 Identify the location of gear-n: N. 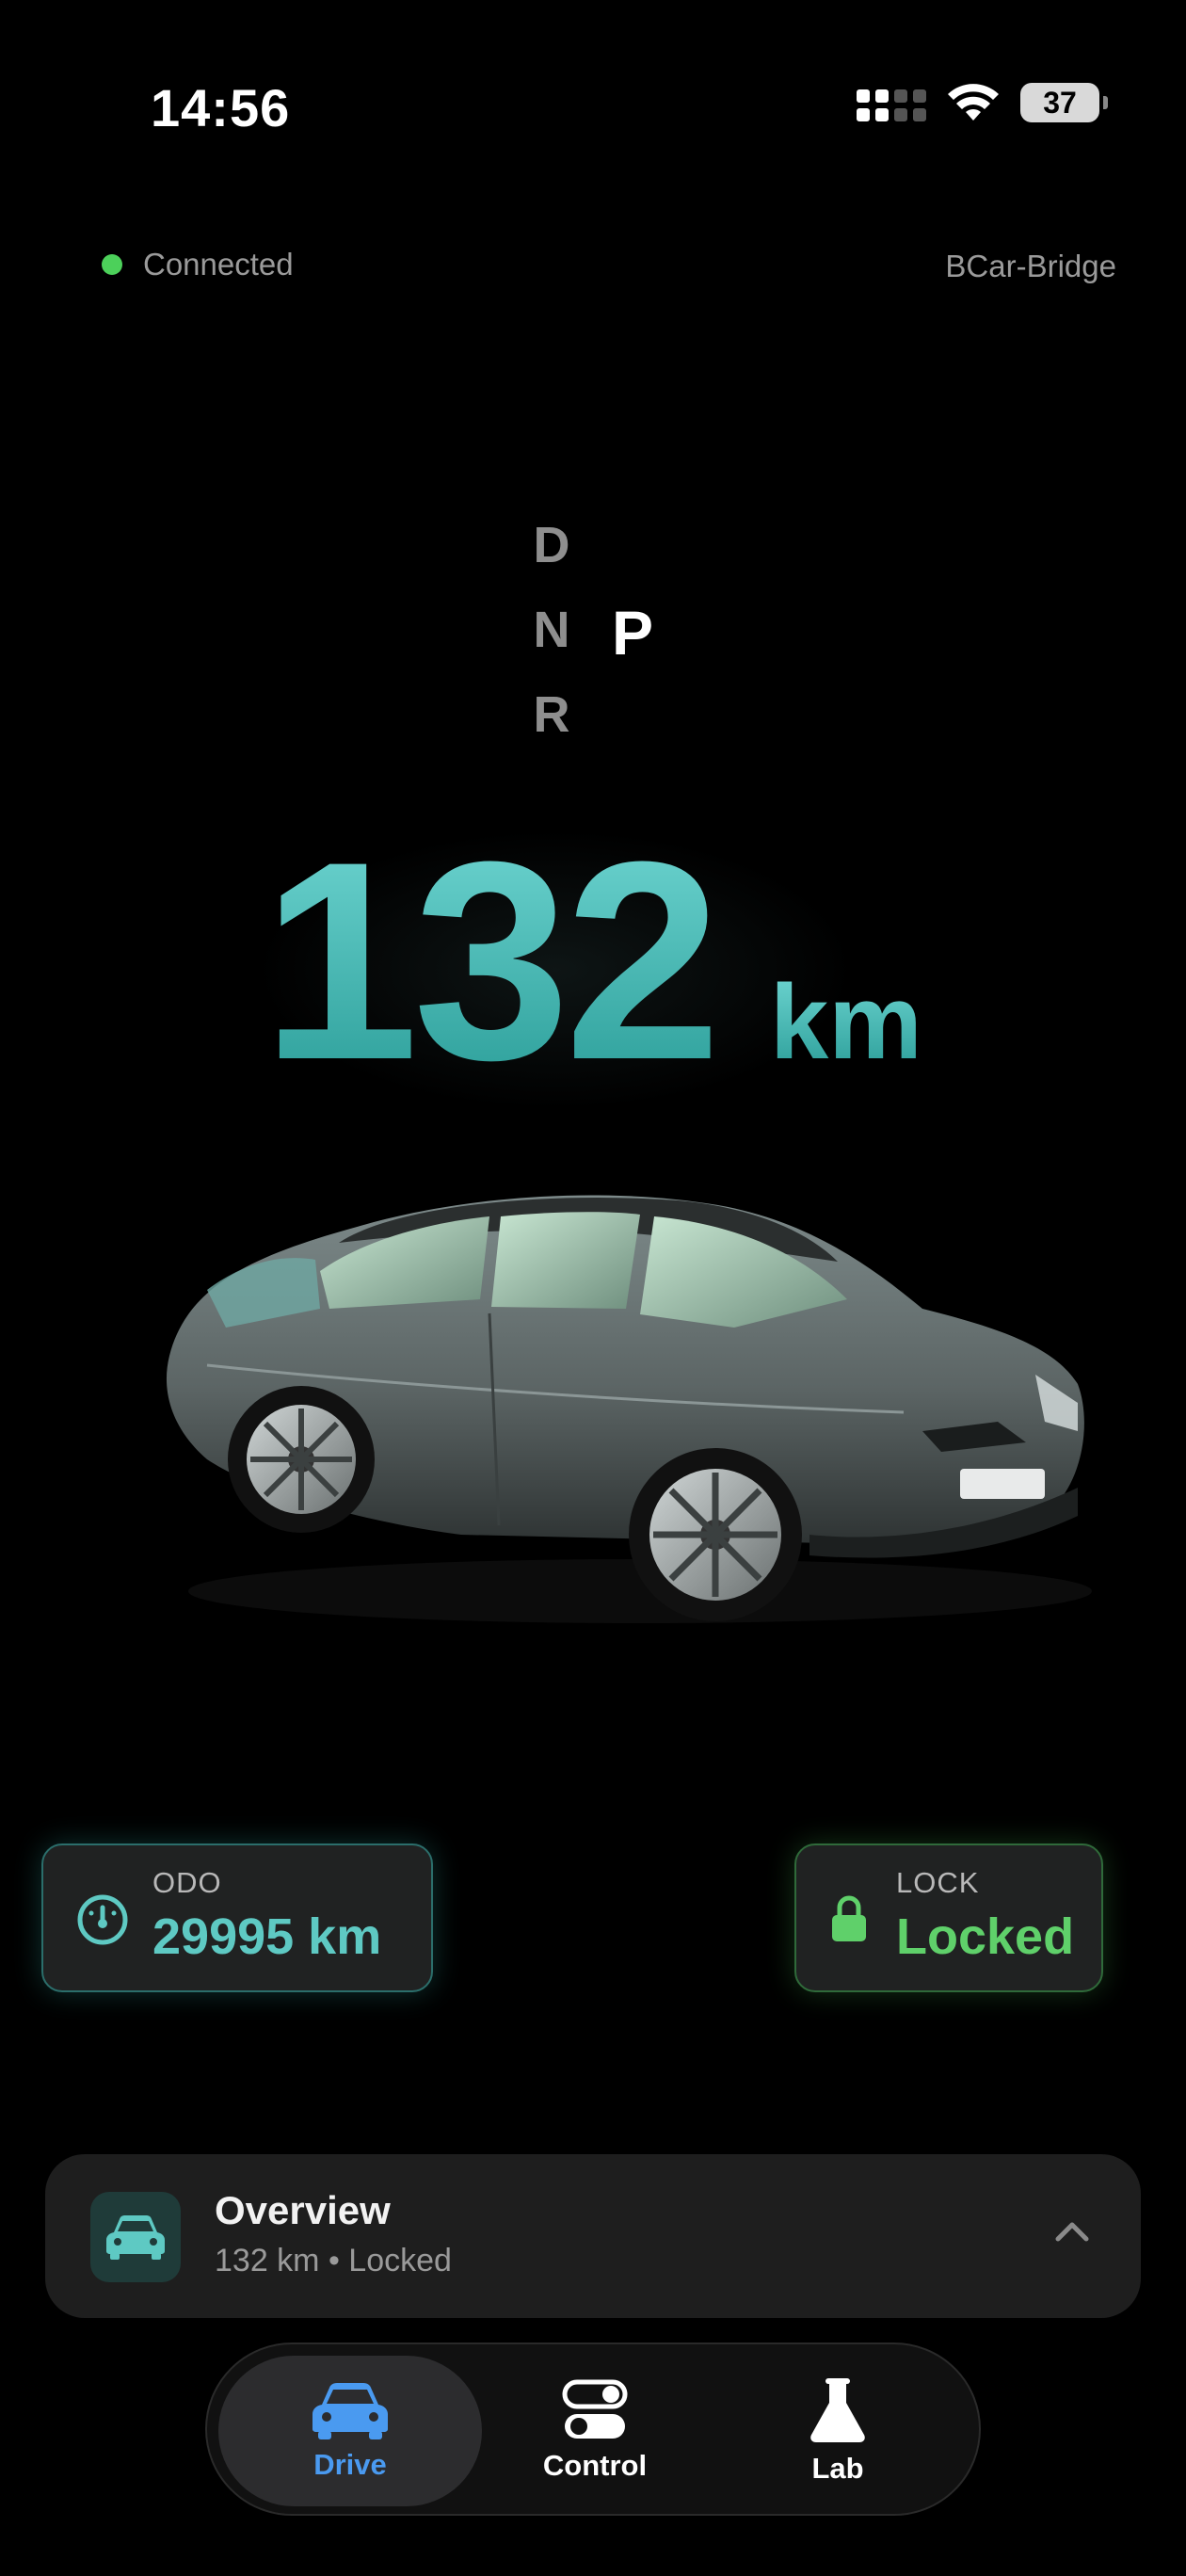
(551, 630).